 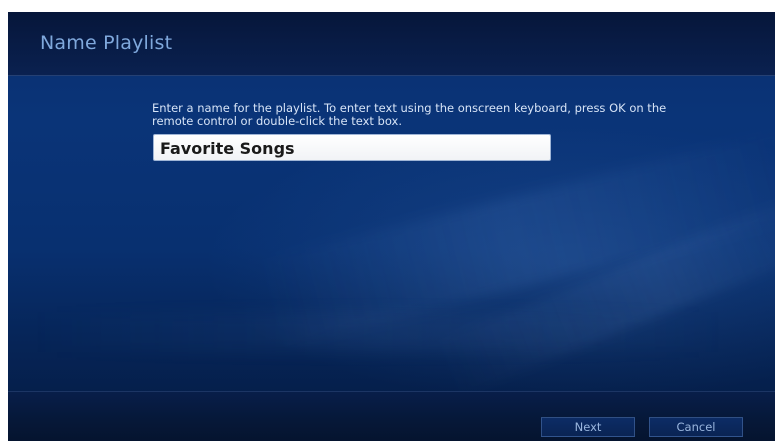 What do you see at coordinates (391, 416) in the screenshot?
I see `footer-bar: Next Cancel` at bounding box center [391, 416].